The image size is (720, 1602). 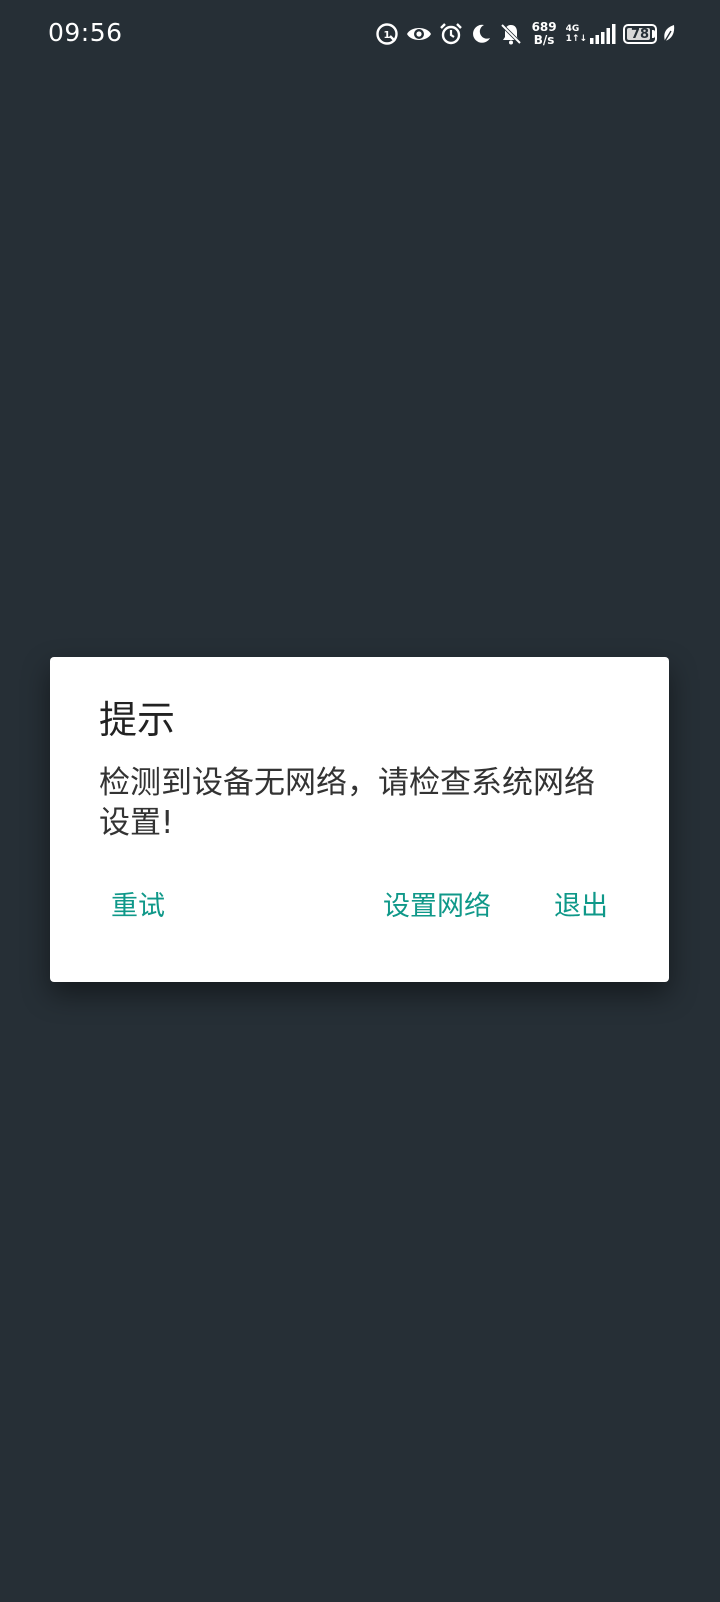 What do you see at coordinates (85, 32) in the screenshot?
I see `status-time: 09:56` at bounding box center [85, 32].